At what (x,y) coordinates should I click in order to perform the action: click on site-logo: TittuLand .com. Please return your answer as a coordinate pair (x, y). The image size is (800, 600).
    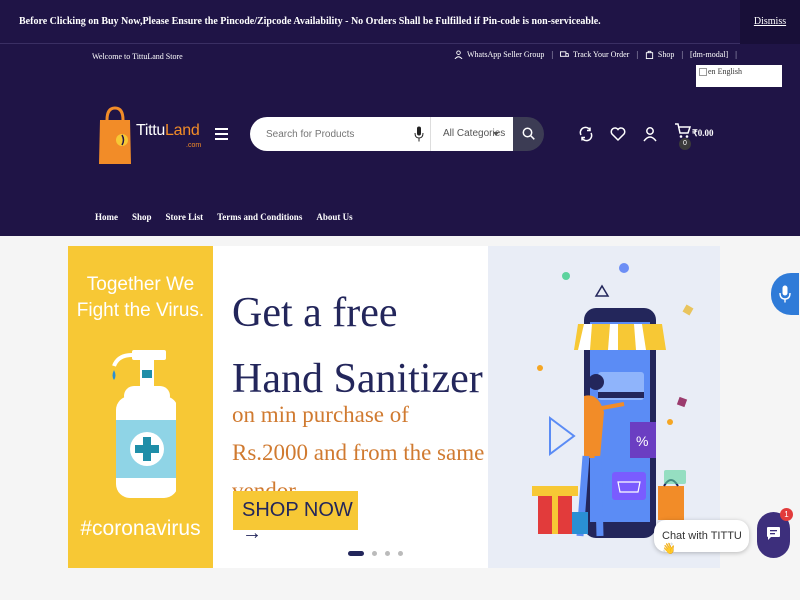
    Looking at the image, I should click on (153, 133).